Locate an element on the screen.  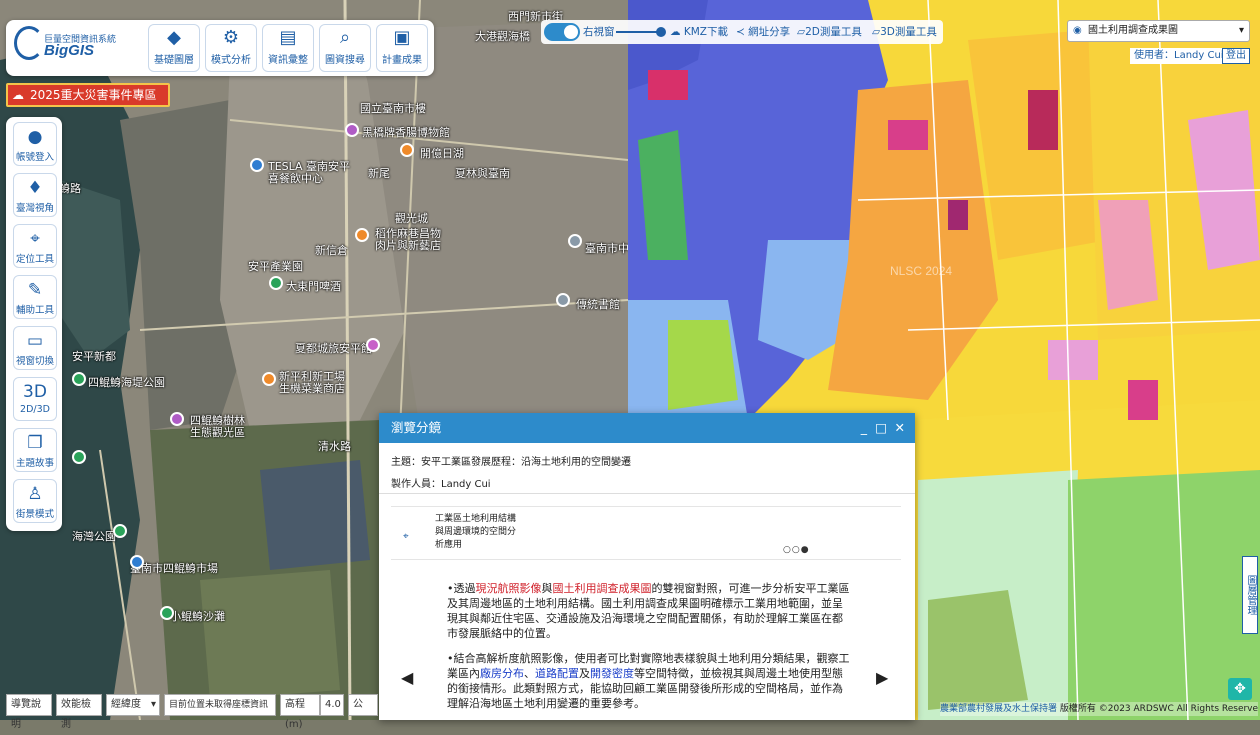
disaster-banner-button: ☁ 2025重大災害事件專區 is located at coordinates (88, 95).